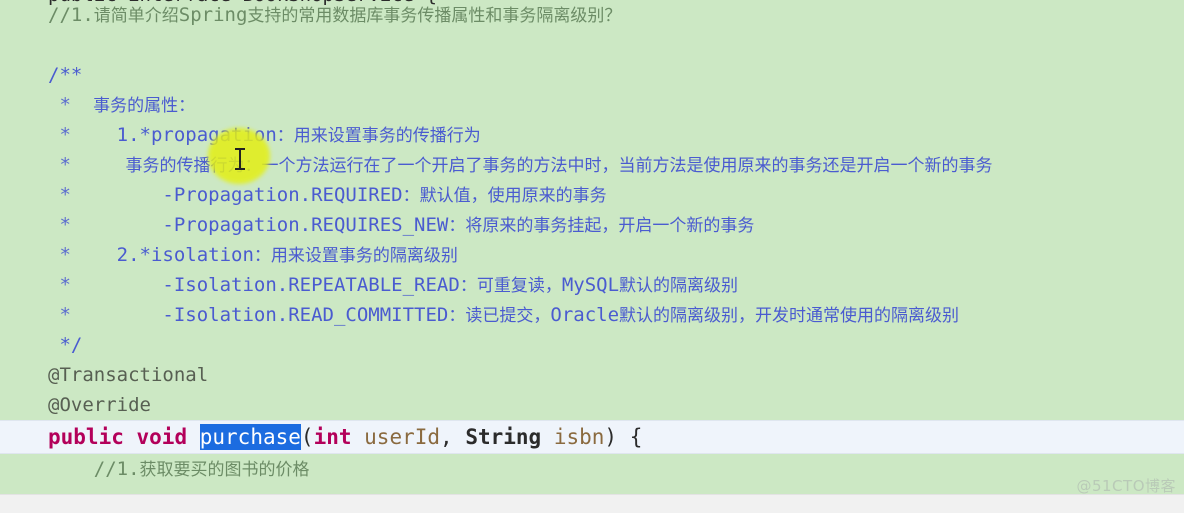  What do you see at coordinates (265, 315) in the screenshot?
I see `code-token: -Isolation.READ_COMMITTED` at bounding box center [265, 315].